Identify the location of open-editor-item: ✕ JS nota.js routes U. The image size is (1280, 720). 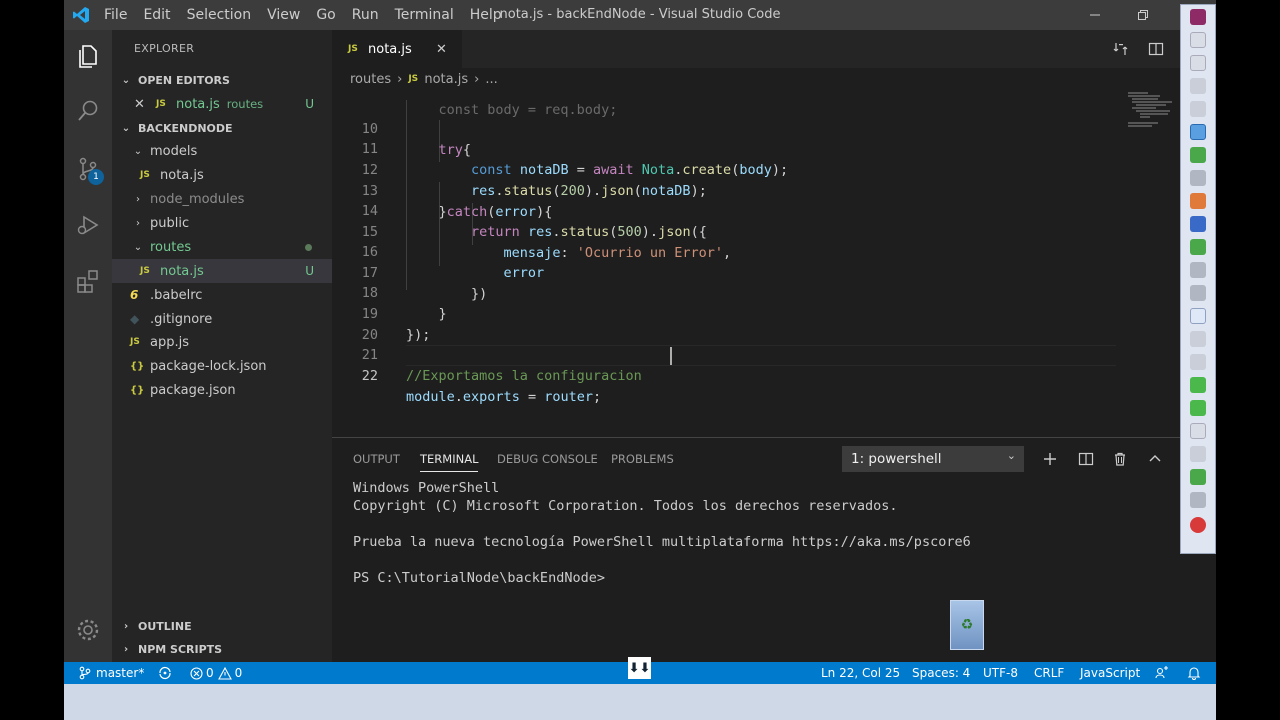
(222, 104).